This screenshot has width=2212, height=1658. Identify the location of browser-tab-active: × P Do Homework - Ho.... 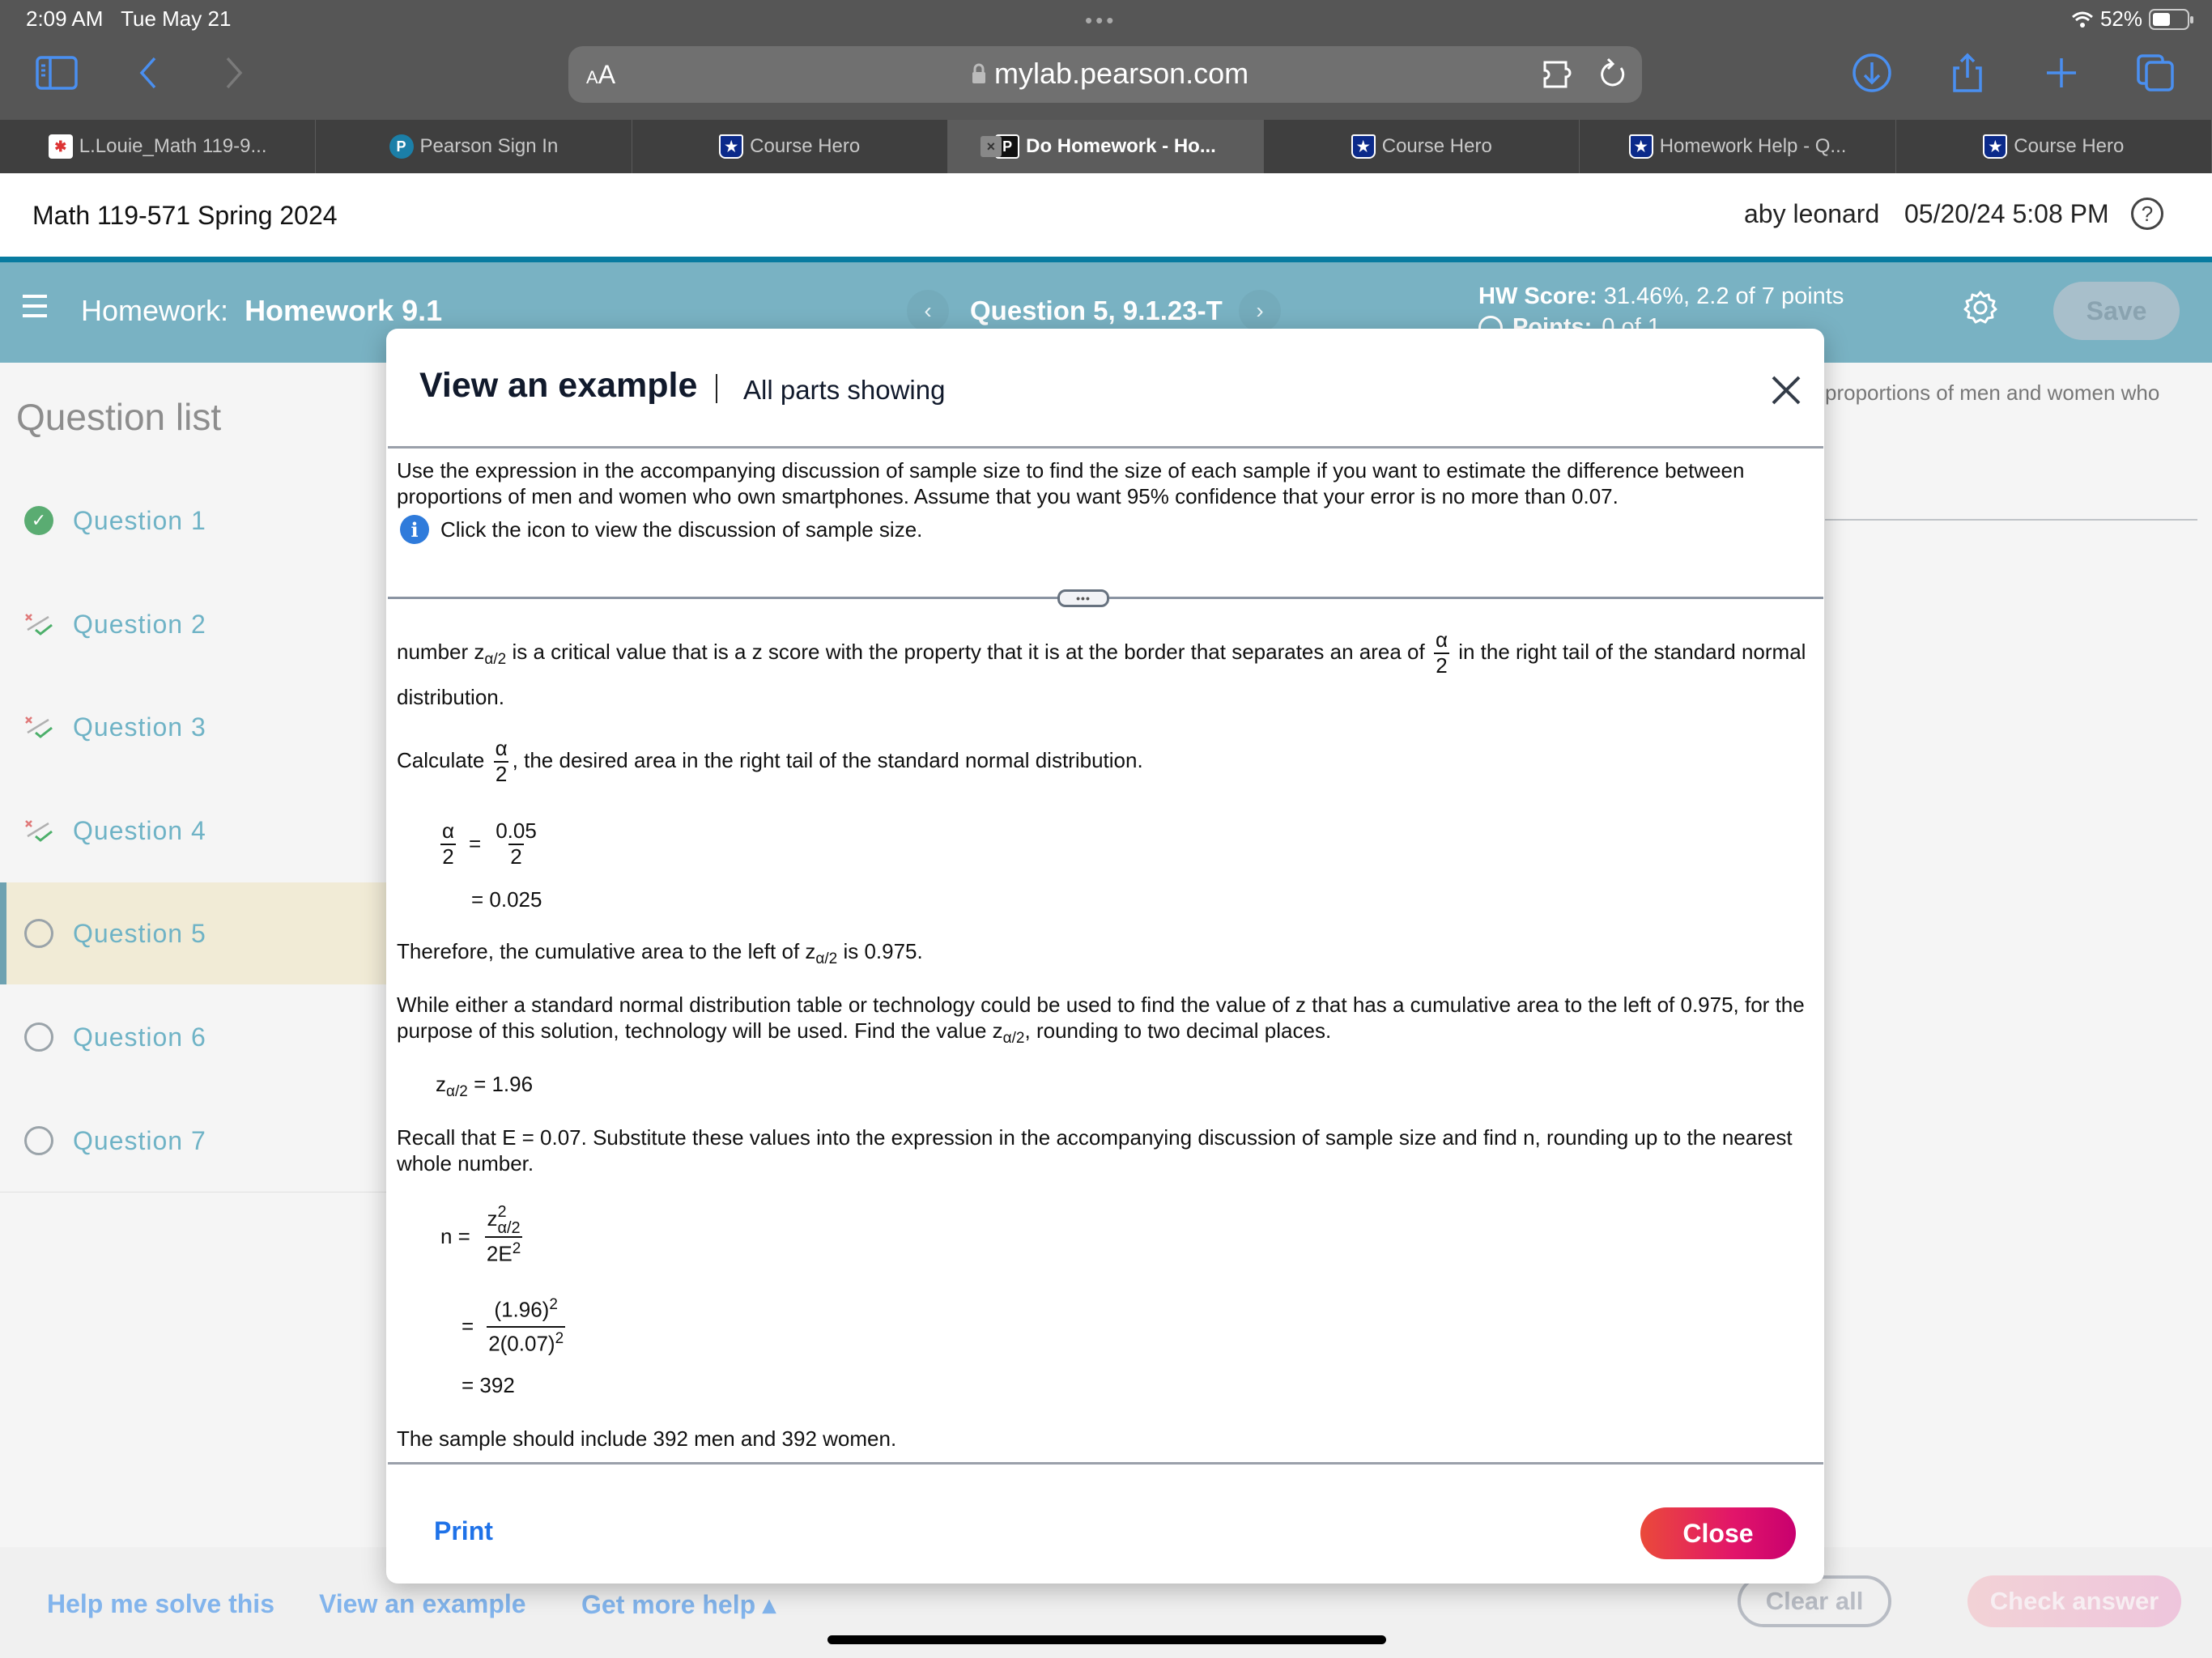
(1106, 146).